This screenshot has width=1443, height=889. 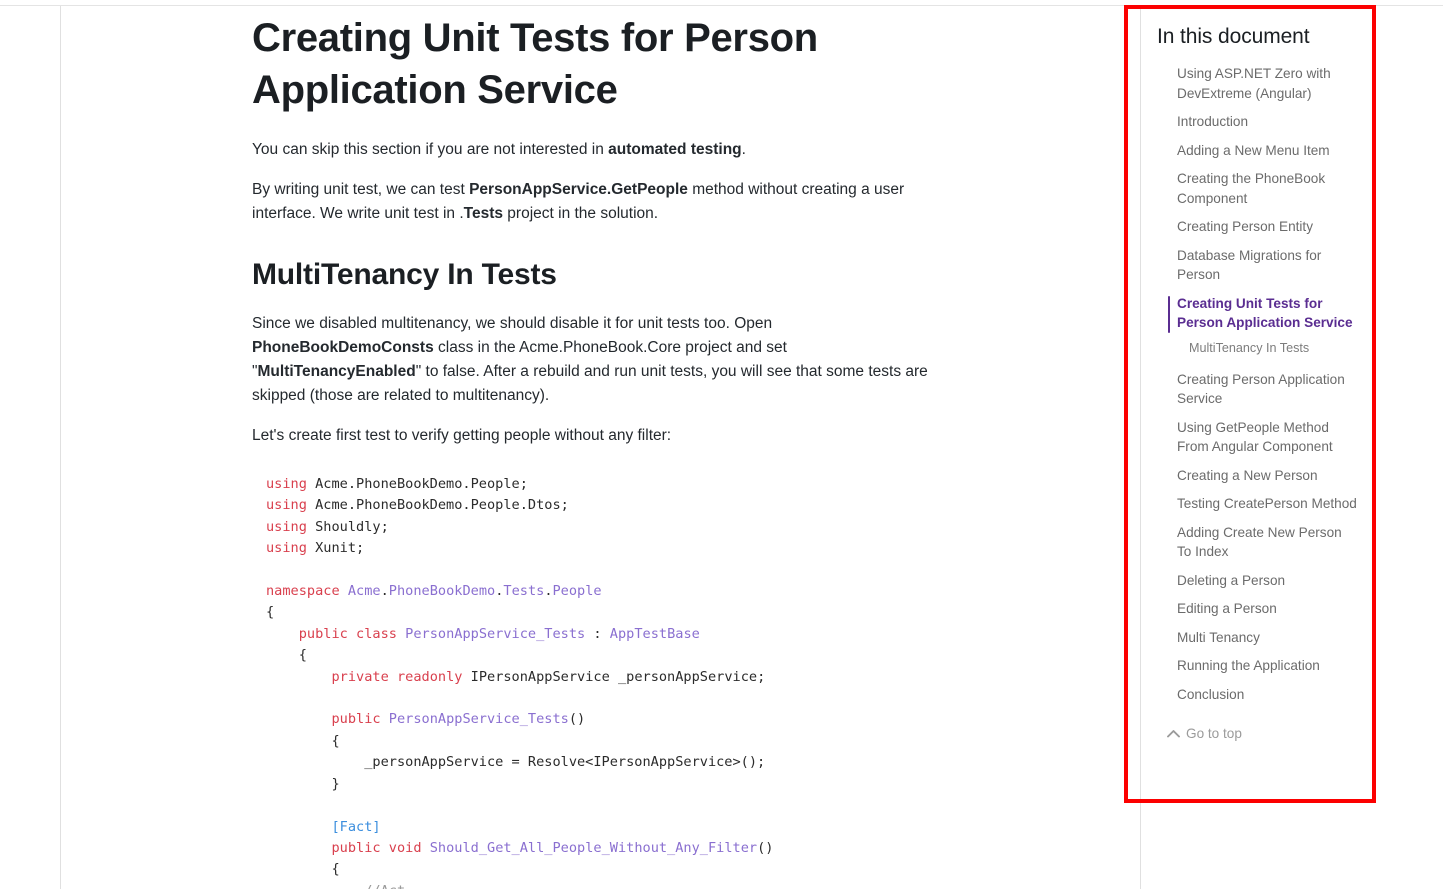 What do you see at coordinates (1258, 733) in the screenshot?
I see `go-to-top-link: Go to top` at bounding box center [1258, 733].